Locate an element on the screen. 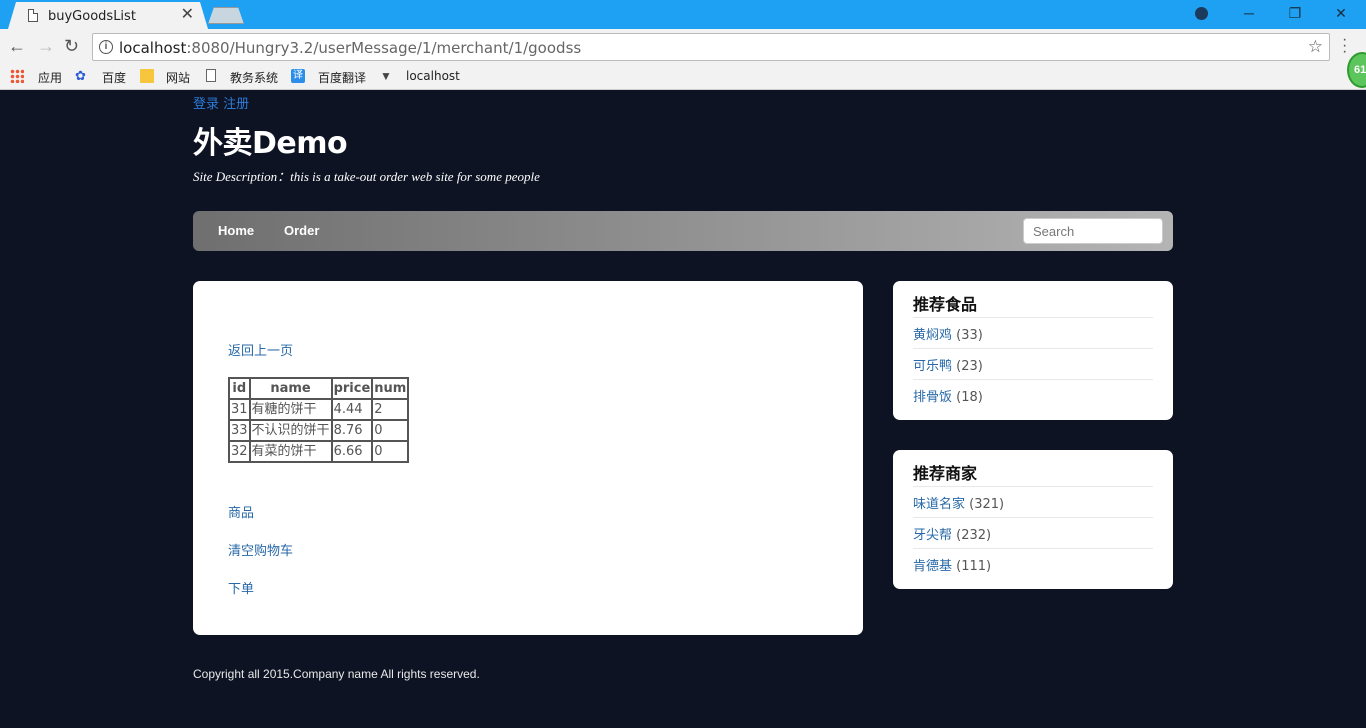 The image size is (1366, 728). table-header-row: id name price num is located at coordinates (319, 388).